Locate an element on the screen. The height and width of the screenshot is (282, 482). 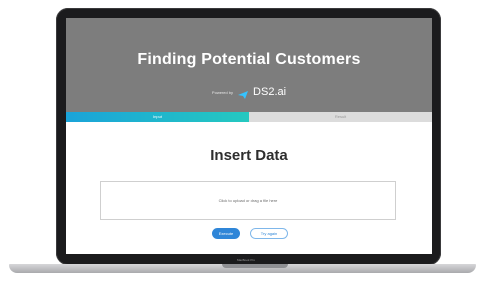
laptop-base is located at coordinates (242, 268).